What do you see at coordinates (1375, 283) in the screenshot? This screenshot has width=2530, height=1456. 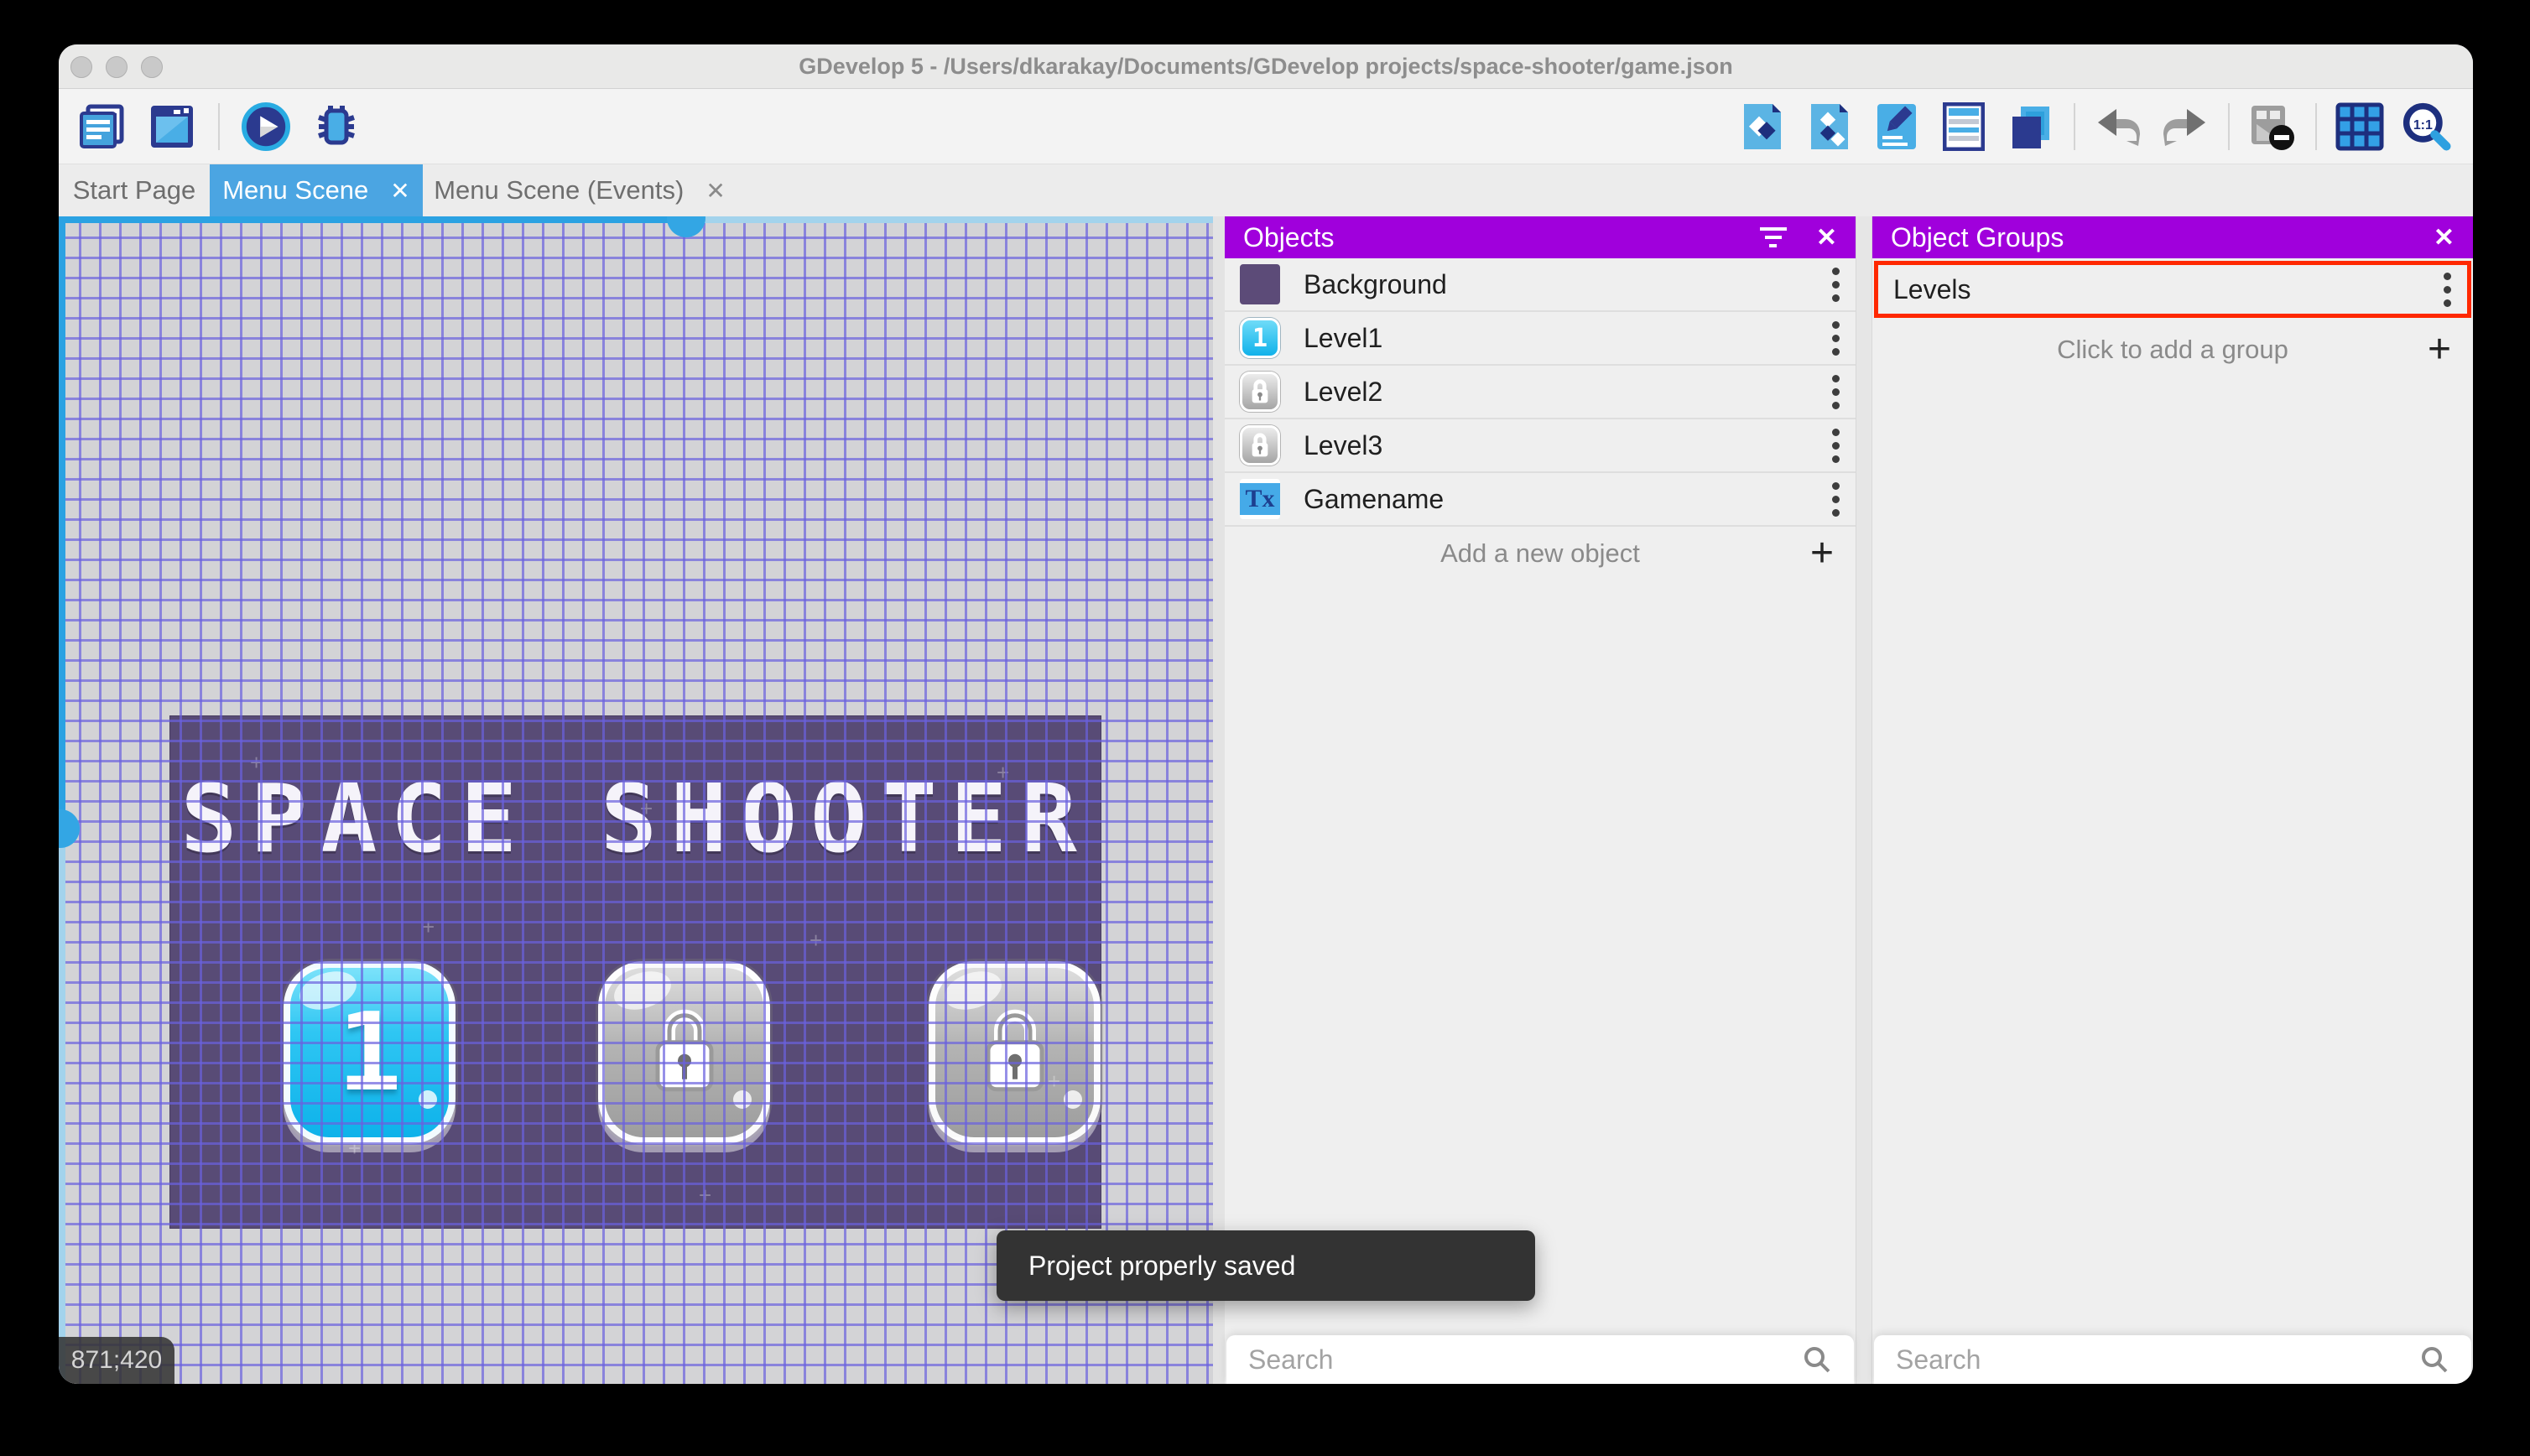 I see `object-name: Background` at bounding box center [1375, 283].